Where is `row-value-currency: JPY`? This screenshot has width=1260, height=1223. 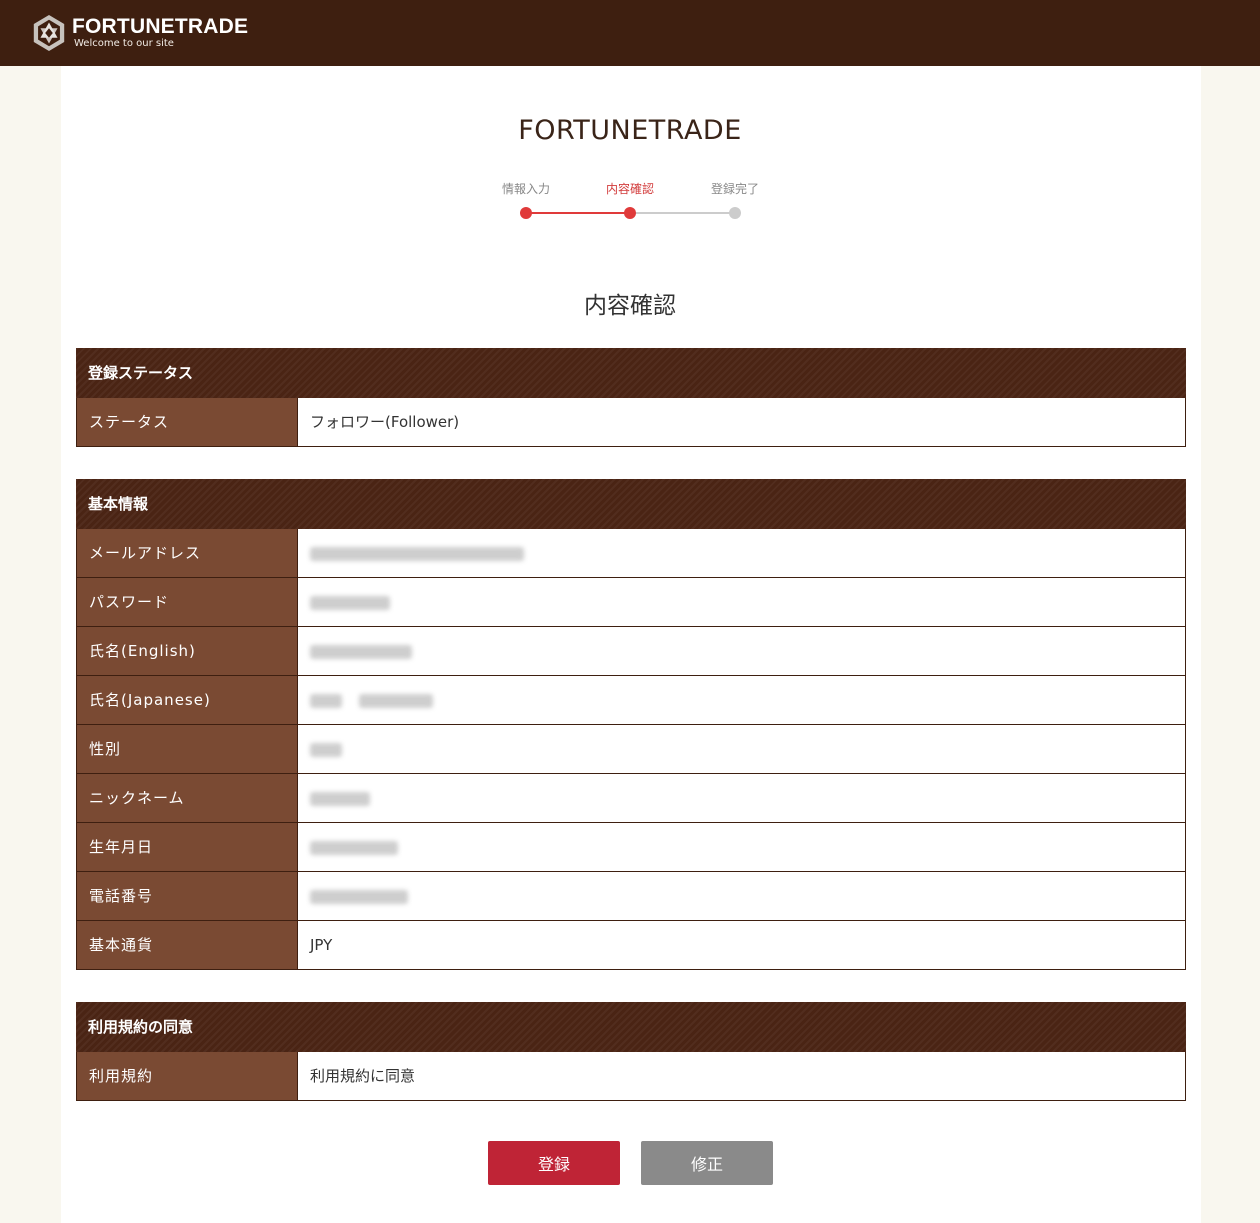
row-value-currency: JPY is located at coordinates (741, 945).